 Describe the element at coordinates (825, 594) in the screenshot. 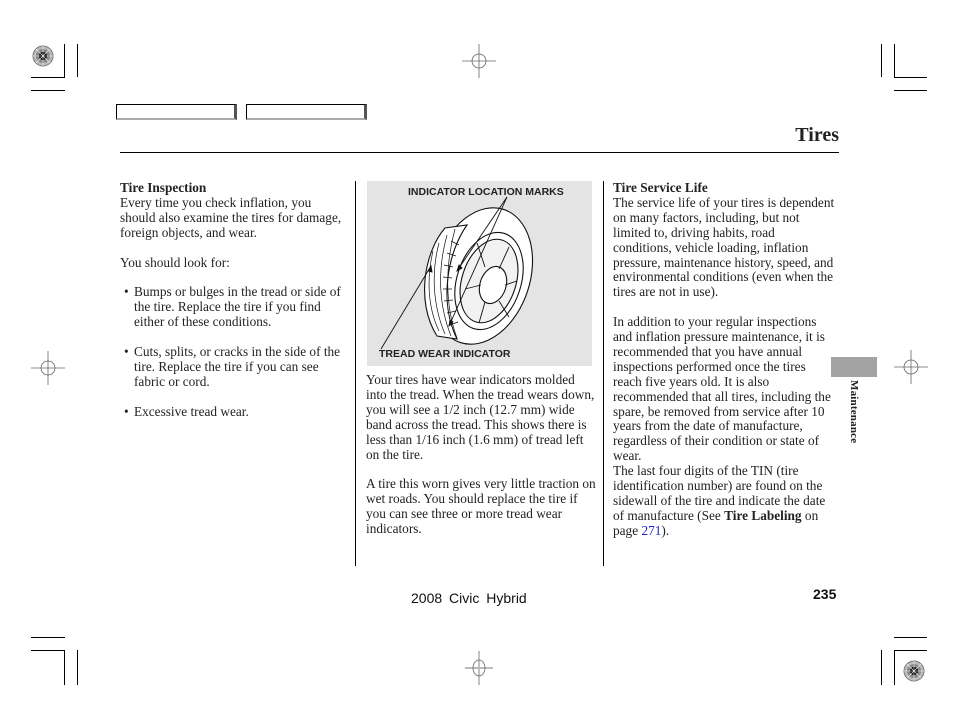

I see `page-number: 235` at that location.